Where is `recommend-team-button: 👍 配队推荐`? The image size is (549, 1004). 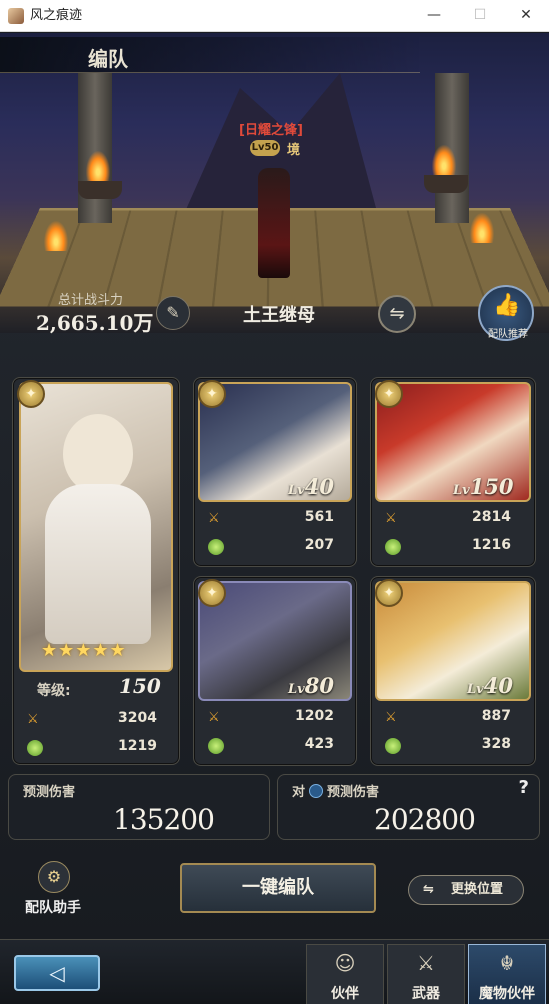 recommend-team-button: 👍 配队推荐 is located at coordinates (506, 313).